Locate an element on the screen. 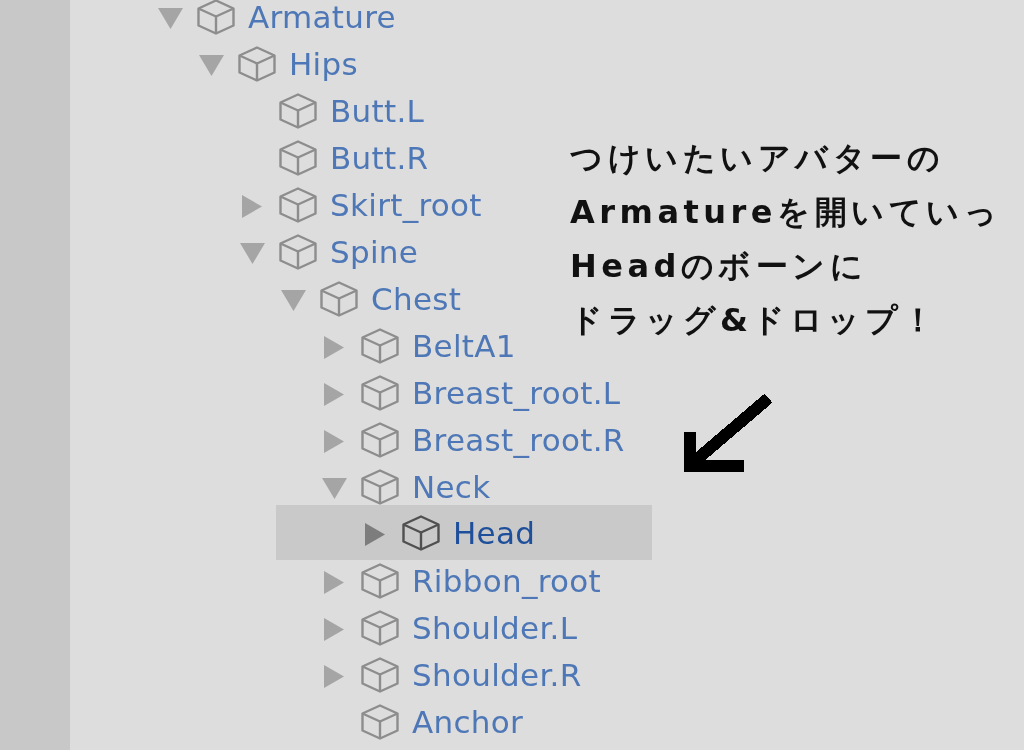 The height and width of the screenshot is (750, 1024). tree-item-label: Neck is located at coordinates (451, 486).